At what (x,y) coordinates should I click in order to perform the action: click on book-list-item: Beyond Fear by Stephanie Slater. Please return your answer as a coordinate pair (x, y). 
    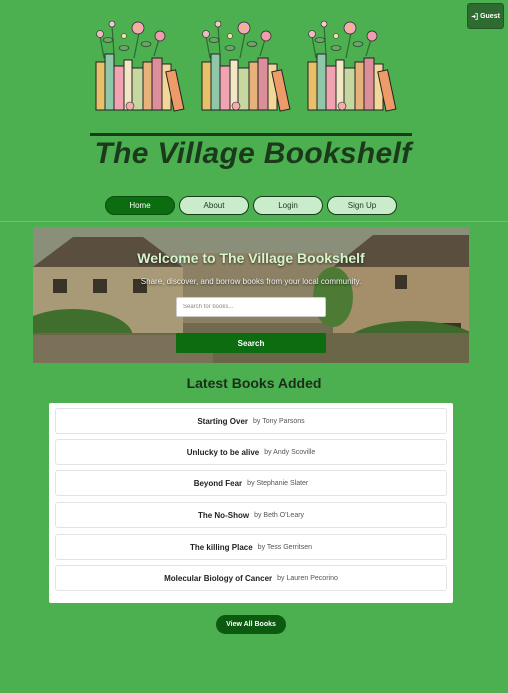
    Looking at the image, I should click on (251, 483).